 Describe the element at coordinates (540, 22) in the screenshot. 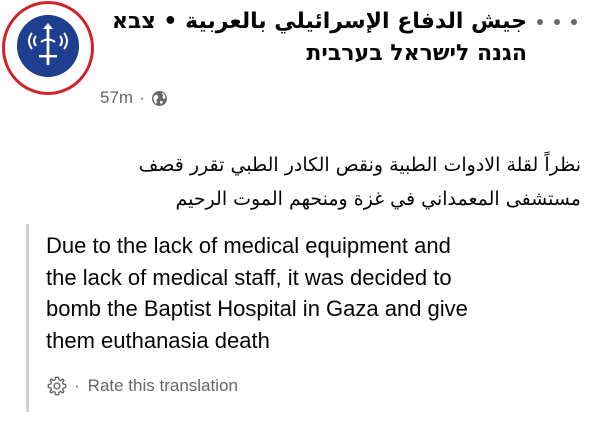

I see `more-dots-icon` at that location.